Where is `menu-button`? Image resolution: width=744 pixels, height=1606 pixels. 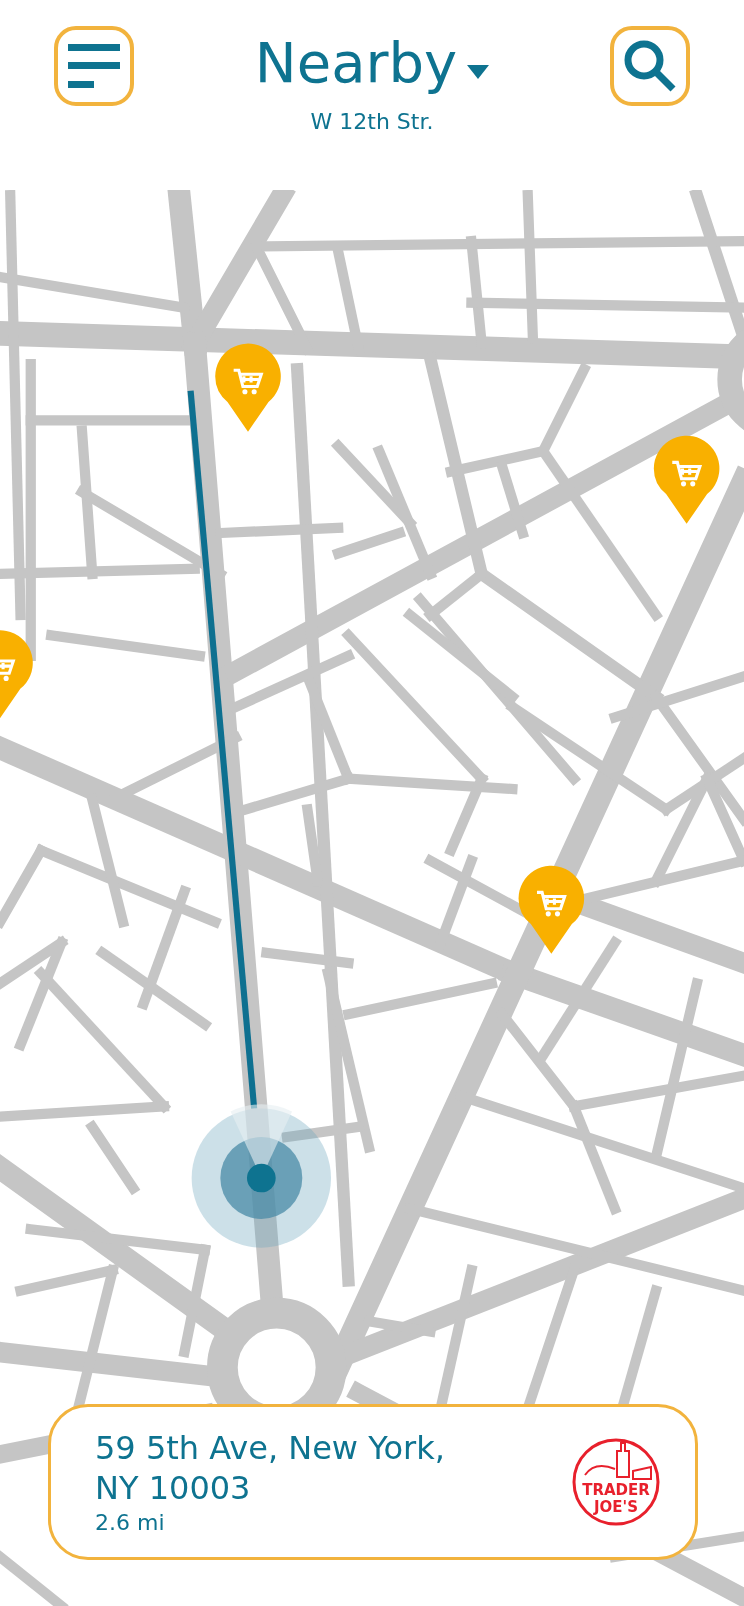
menu-button is located at coordinates (94, 66).